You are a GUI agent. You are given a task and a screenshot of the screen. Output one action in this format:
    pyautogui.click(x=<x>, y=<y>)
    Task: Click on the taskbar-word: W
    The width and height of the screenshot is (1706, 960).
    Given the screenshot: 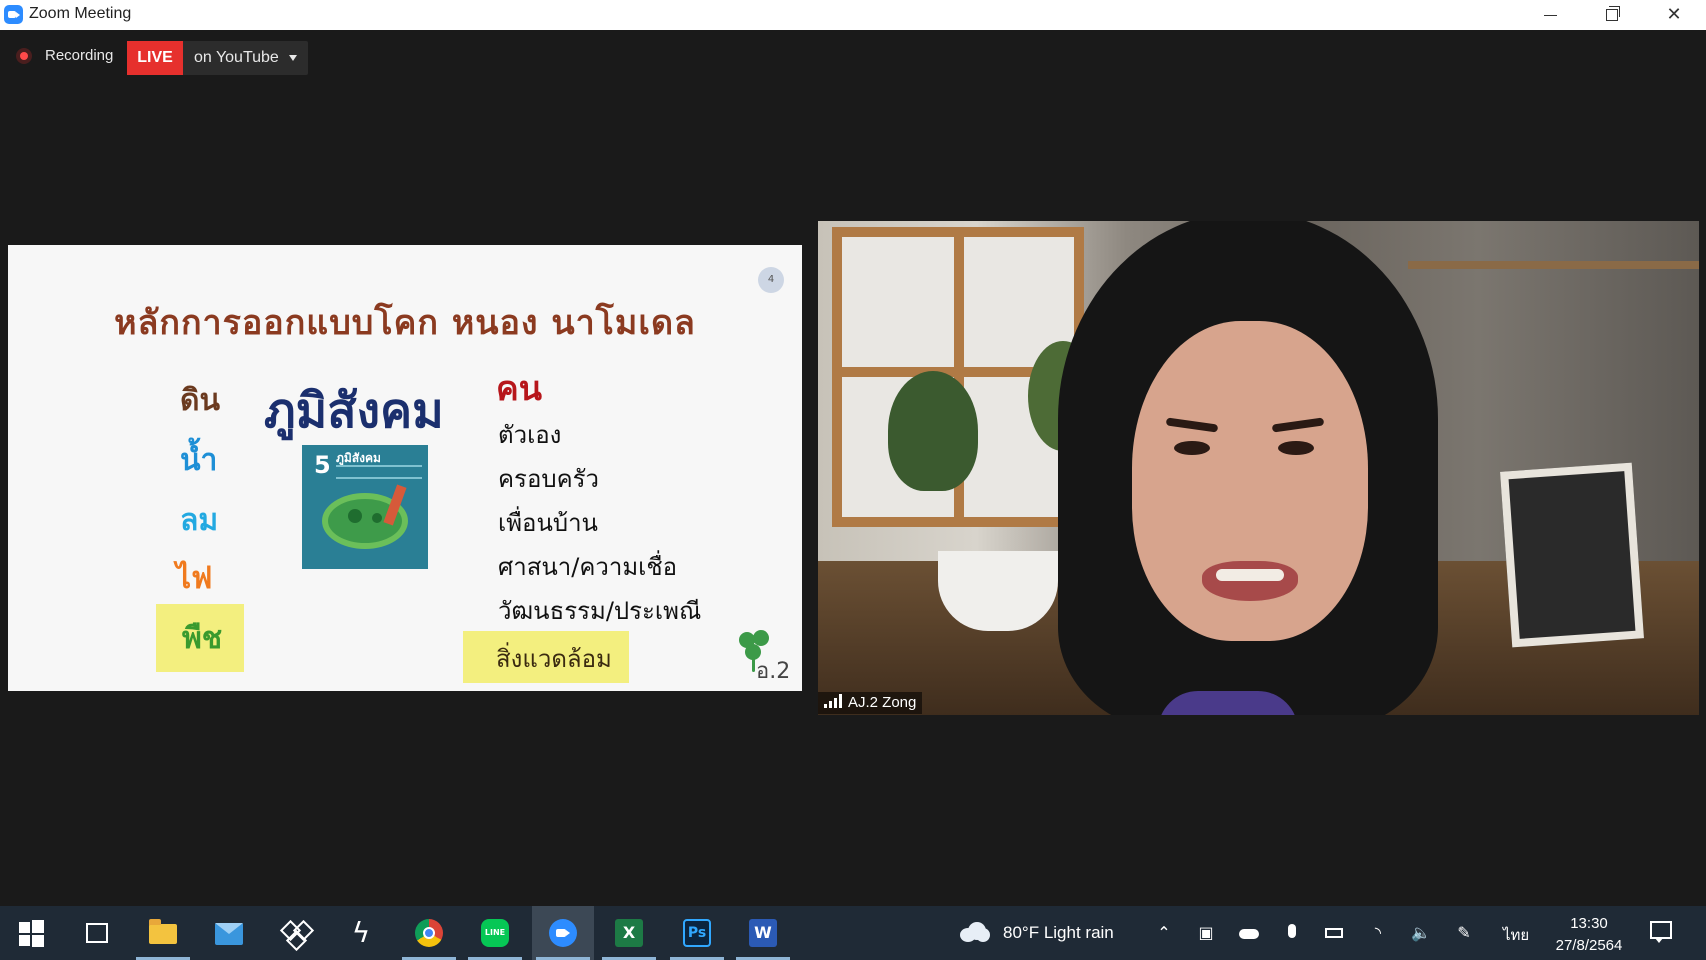 What is the action you would take?
    pyautogui.click(x=763, y=933)
    